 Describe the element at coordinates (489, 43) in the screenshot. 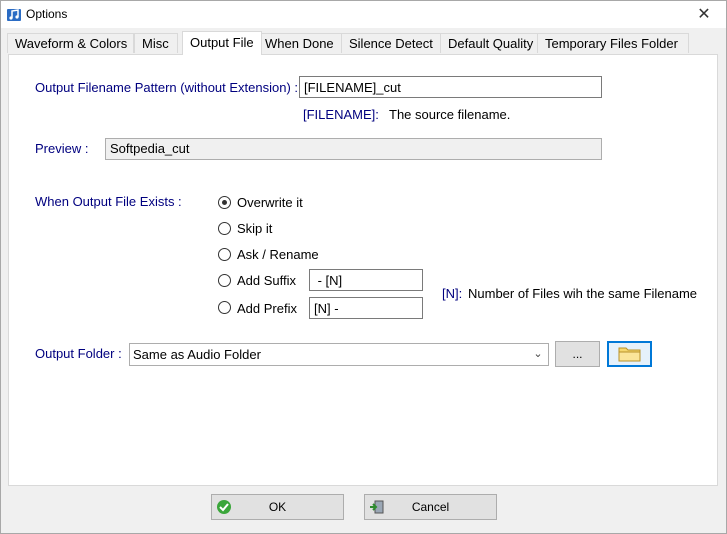

I see `tab-default-quality: Default Quality` at that location.